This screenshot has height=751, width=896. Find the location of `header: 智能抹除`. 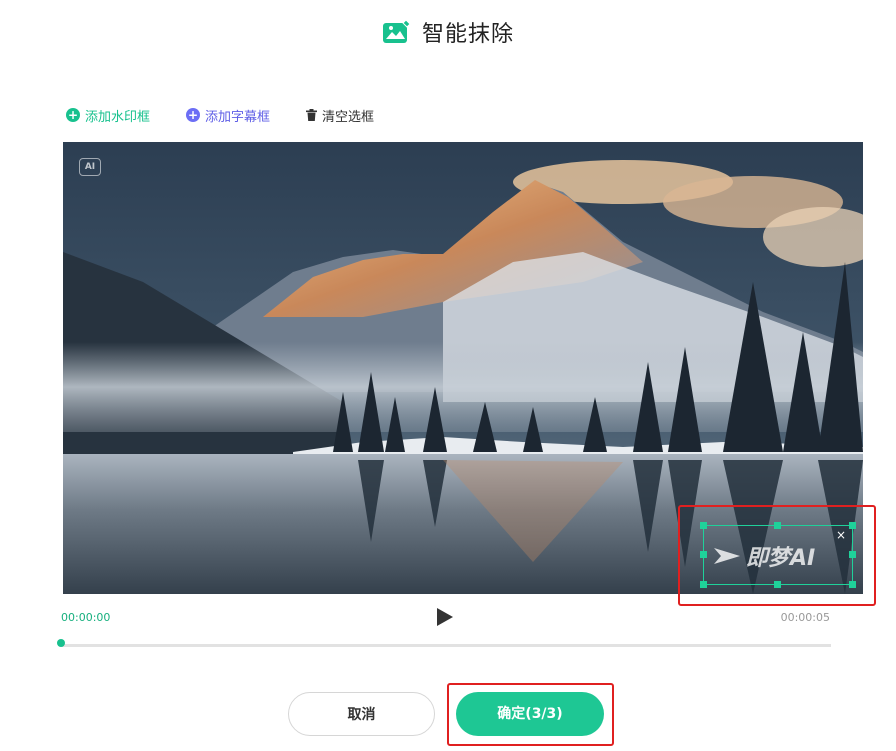

header: 智能抹除 is located at coordinates (448, 32).